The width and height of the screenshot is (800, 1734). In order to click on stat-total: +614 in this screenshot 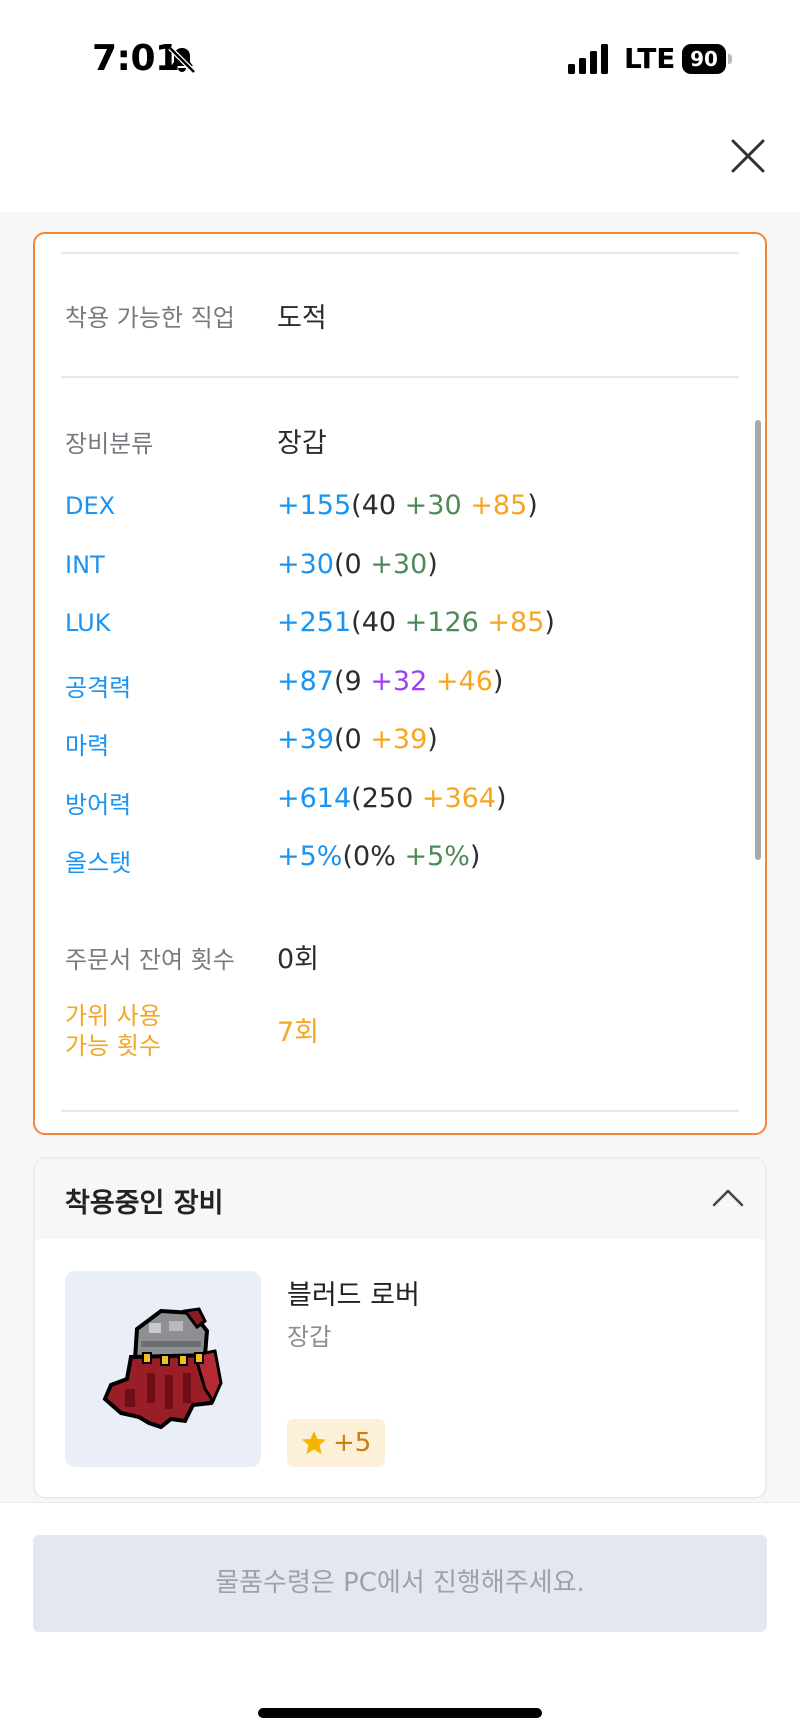, I will do `click(314, 798)`.